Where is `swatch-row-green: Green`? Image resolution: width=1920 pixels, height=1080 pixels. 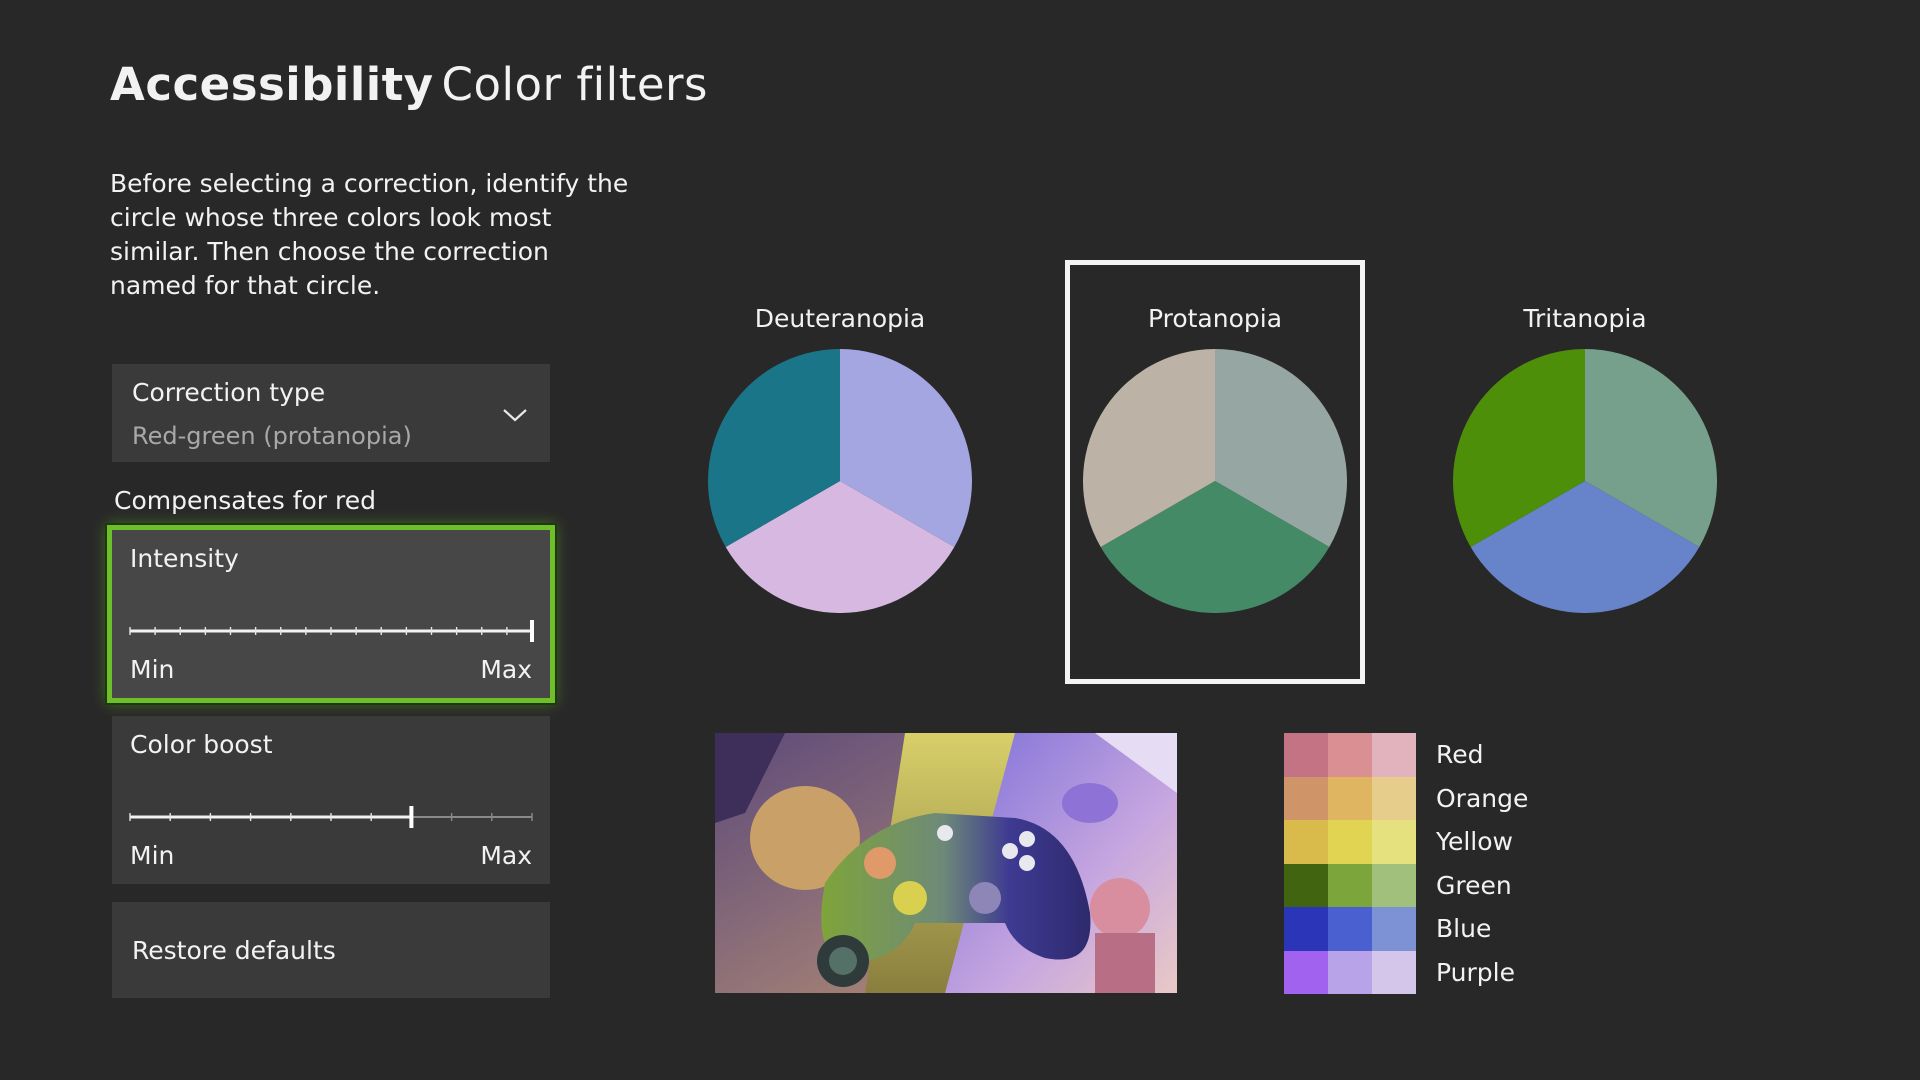 swatch-row-green: Green is located at coordinates (1406, 885).